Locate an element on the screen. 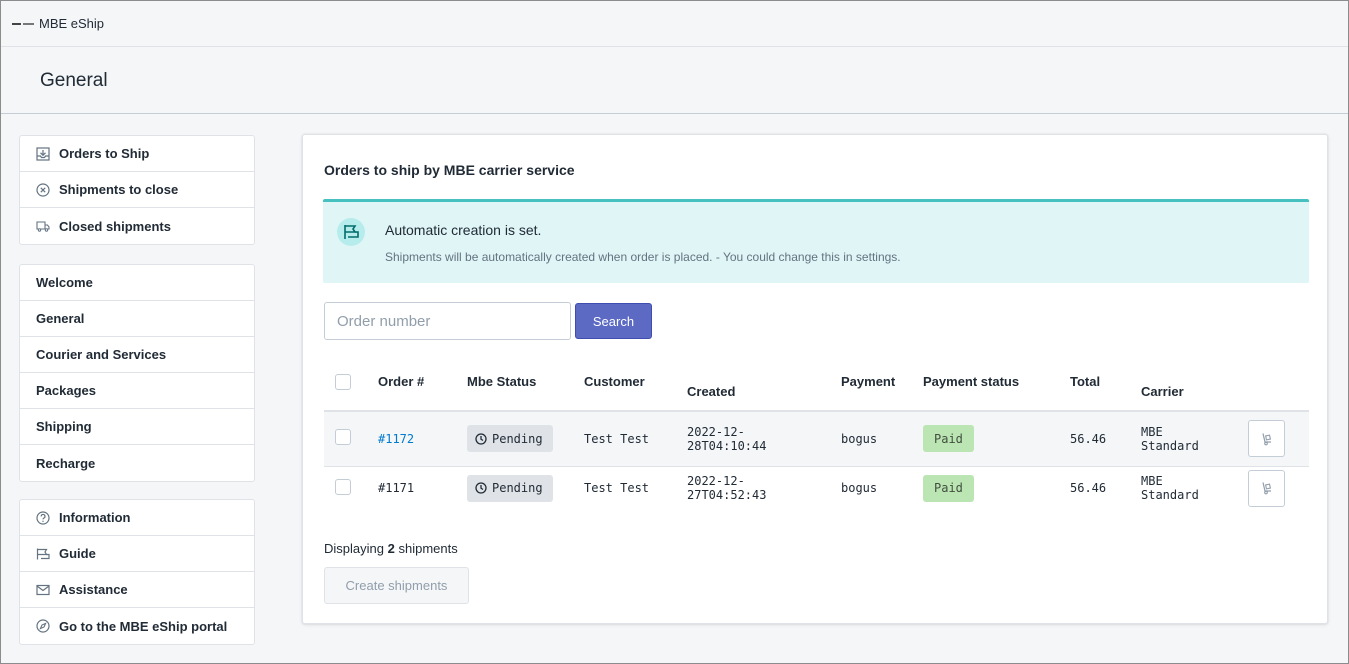 This screenshot has height=664, width=1349. sidebar-item-orders-to-ship: Orders to Ship is located at coordinates (137, 154).